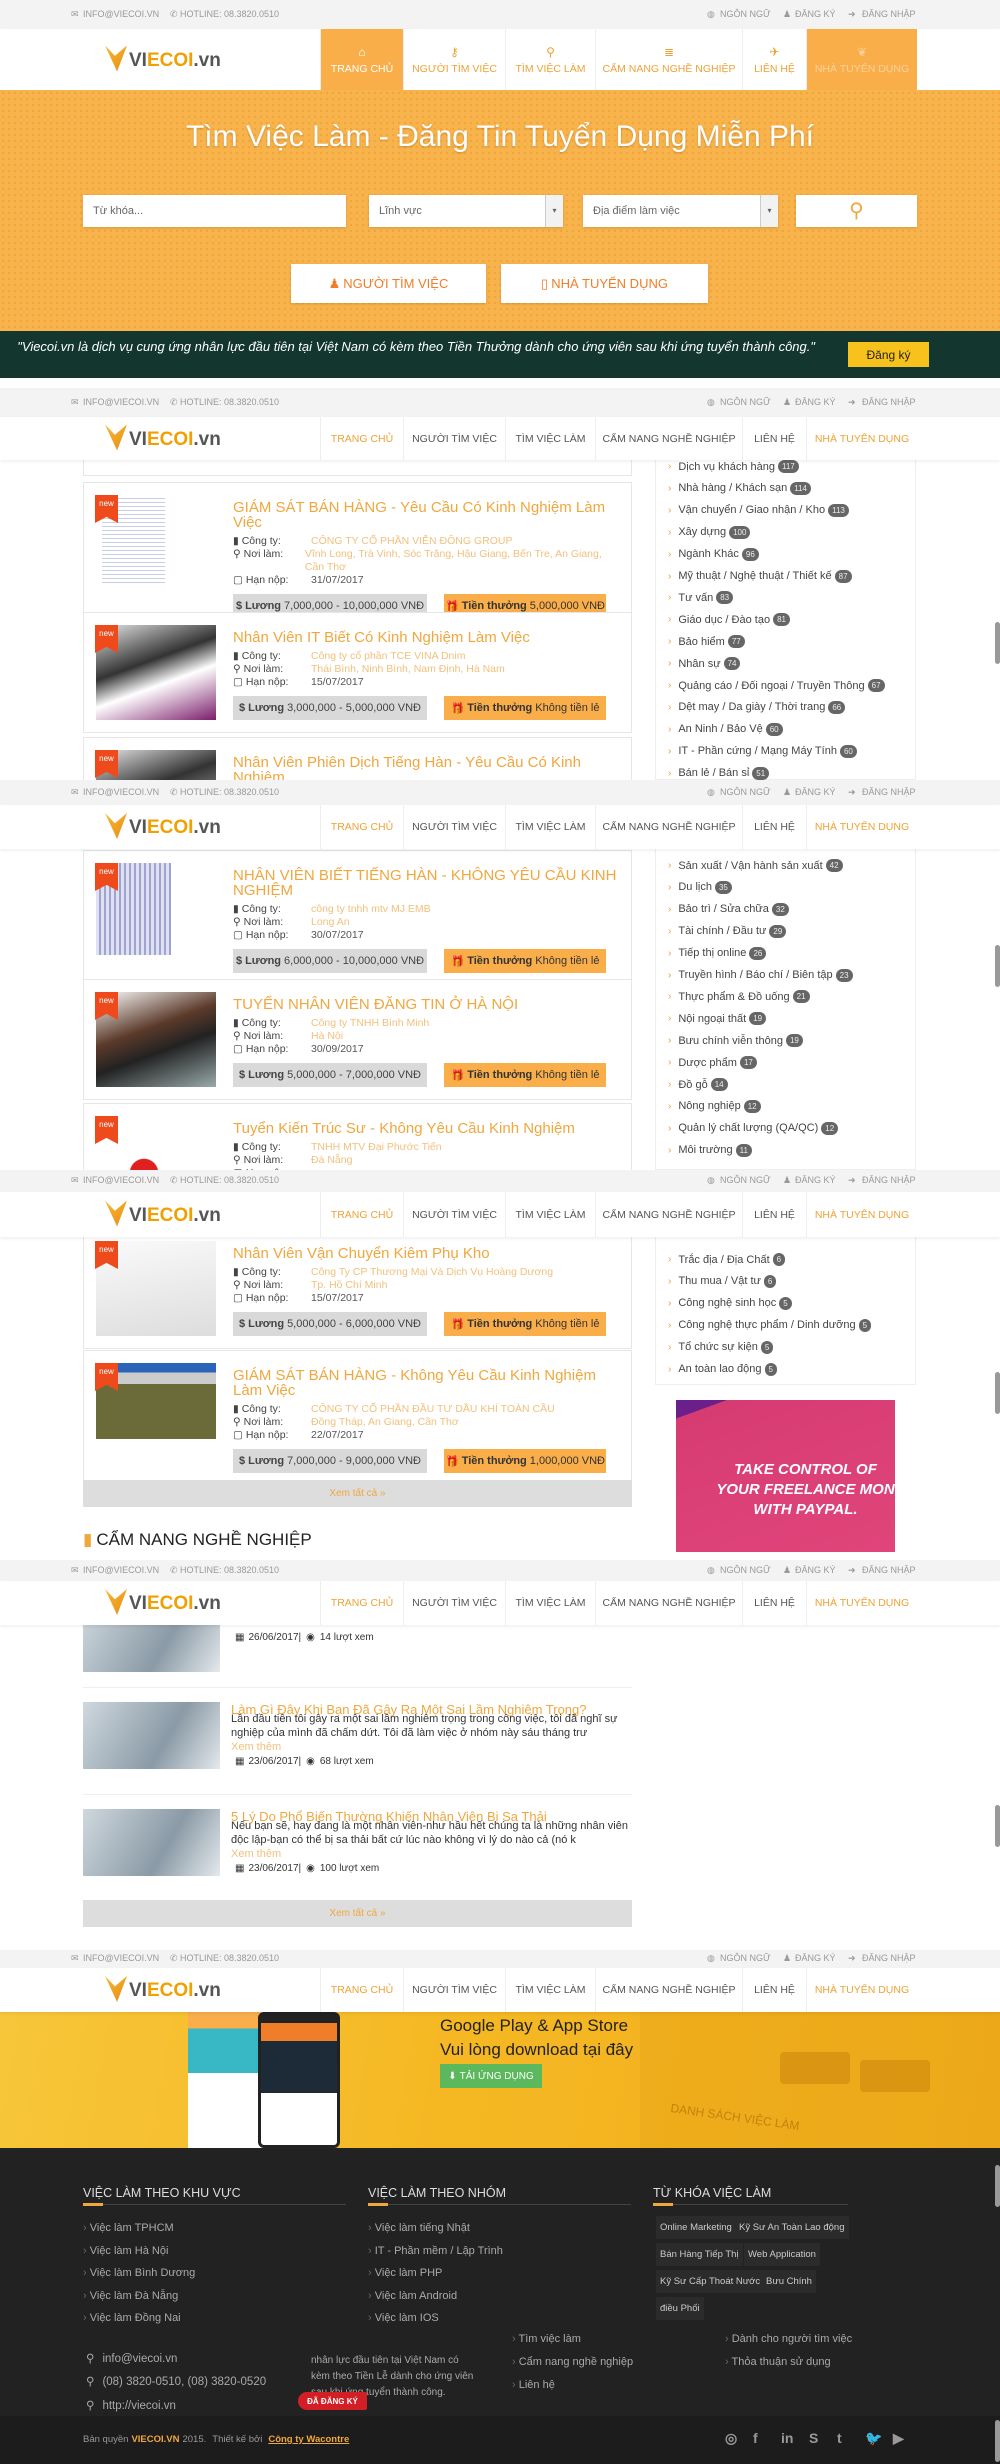 The height and width of the screenshot is (2464, 1000). What do you see at coordinates (332, 2401) in the screenshot?
I see `registered-badge: ĐÃ ĐĂNG KÝ` at bounding box center [332, 2401].